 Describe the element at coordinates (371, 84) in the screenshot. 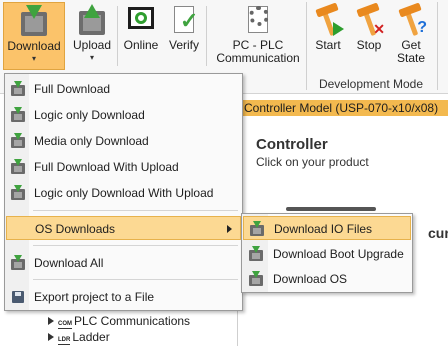

I see `development-mode-group-label: Development Mode` at that location.